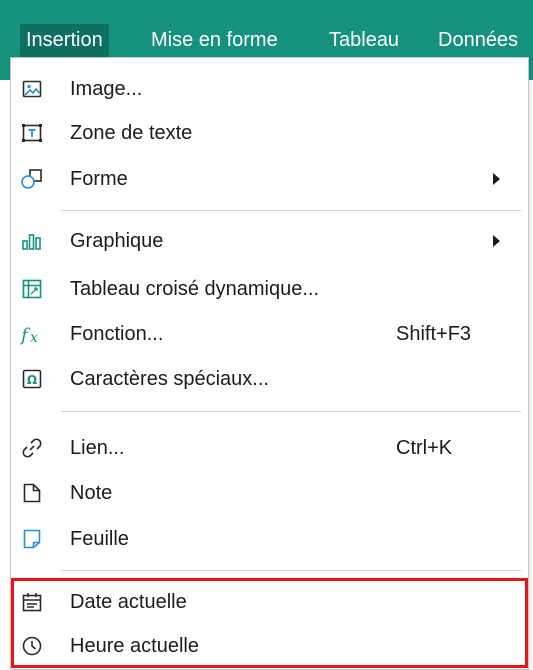 The height and width of the screenshot is (670, 533). Describe the element at coordinates (269, 448) in the screenshot. I see `menu-item-link: Lien... Ctrl+K` at that location.